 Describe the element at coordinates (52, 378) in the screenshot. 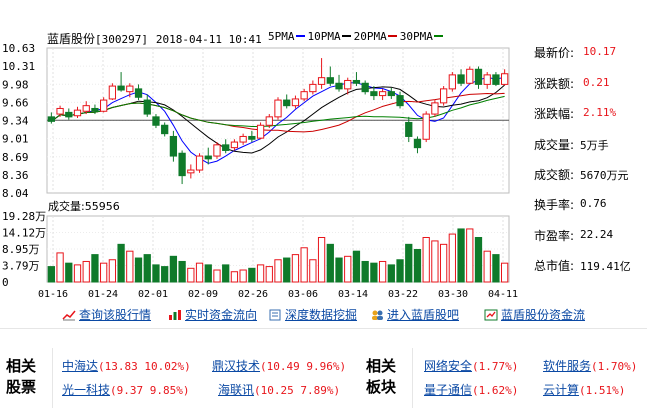

I see `divider` at that location.